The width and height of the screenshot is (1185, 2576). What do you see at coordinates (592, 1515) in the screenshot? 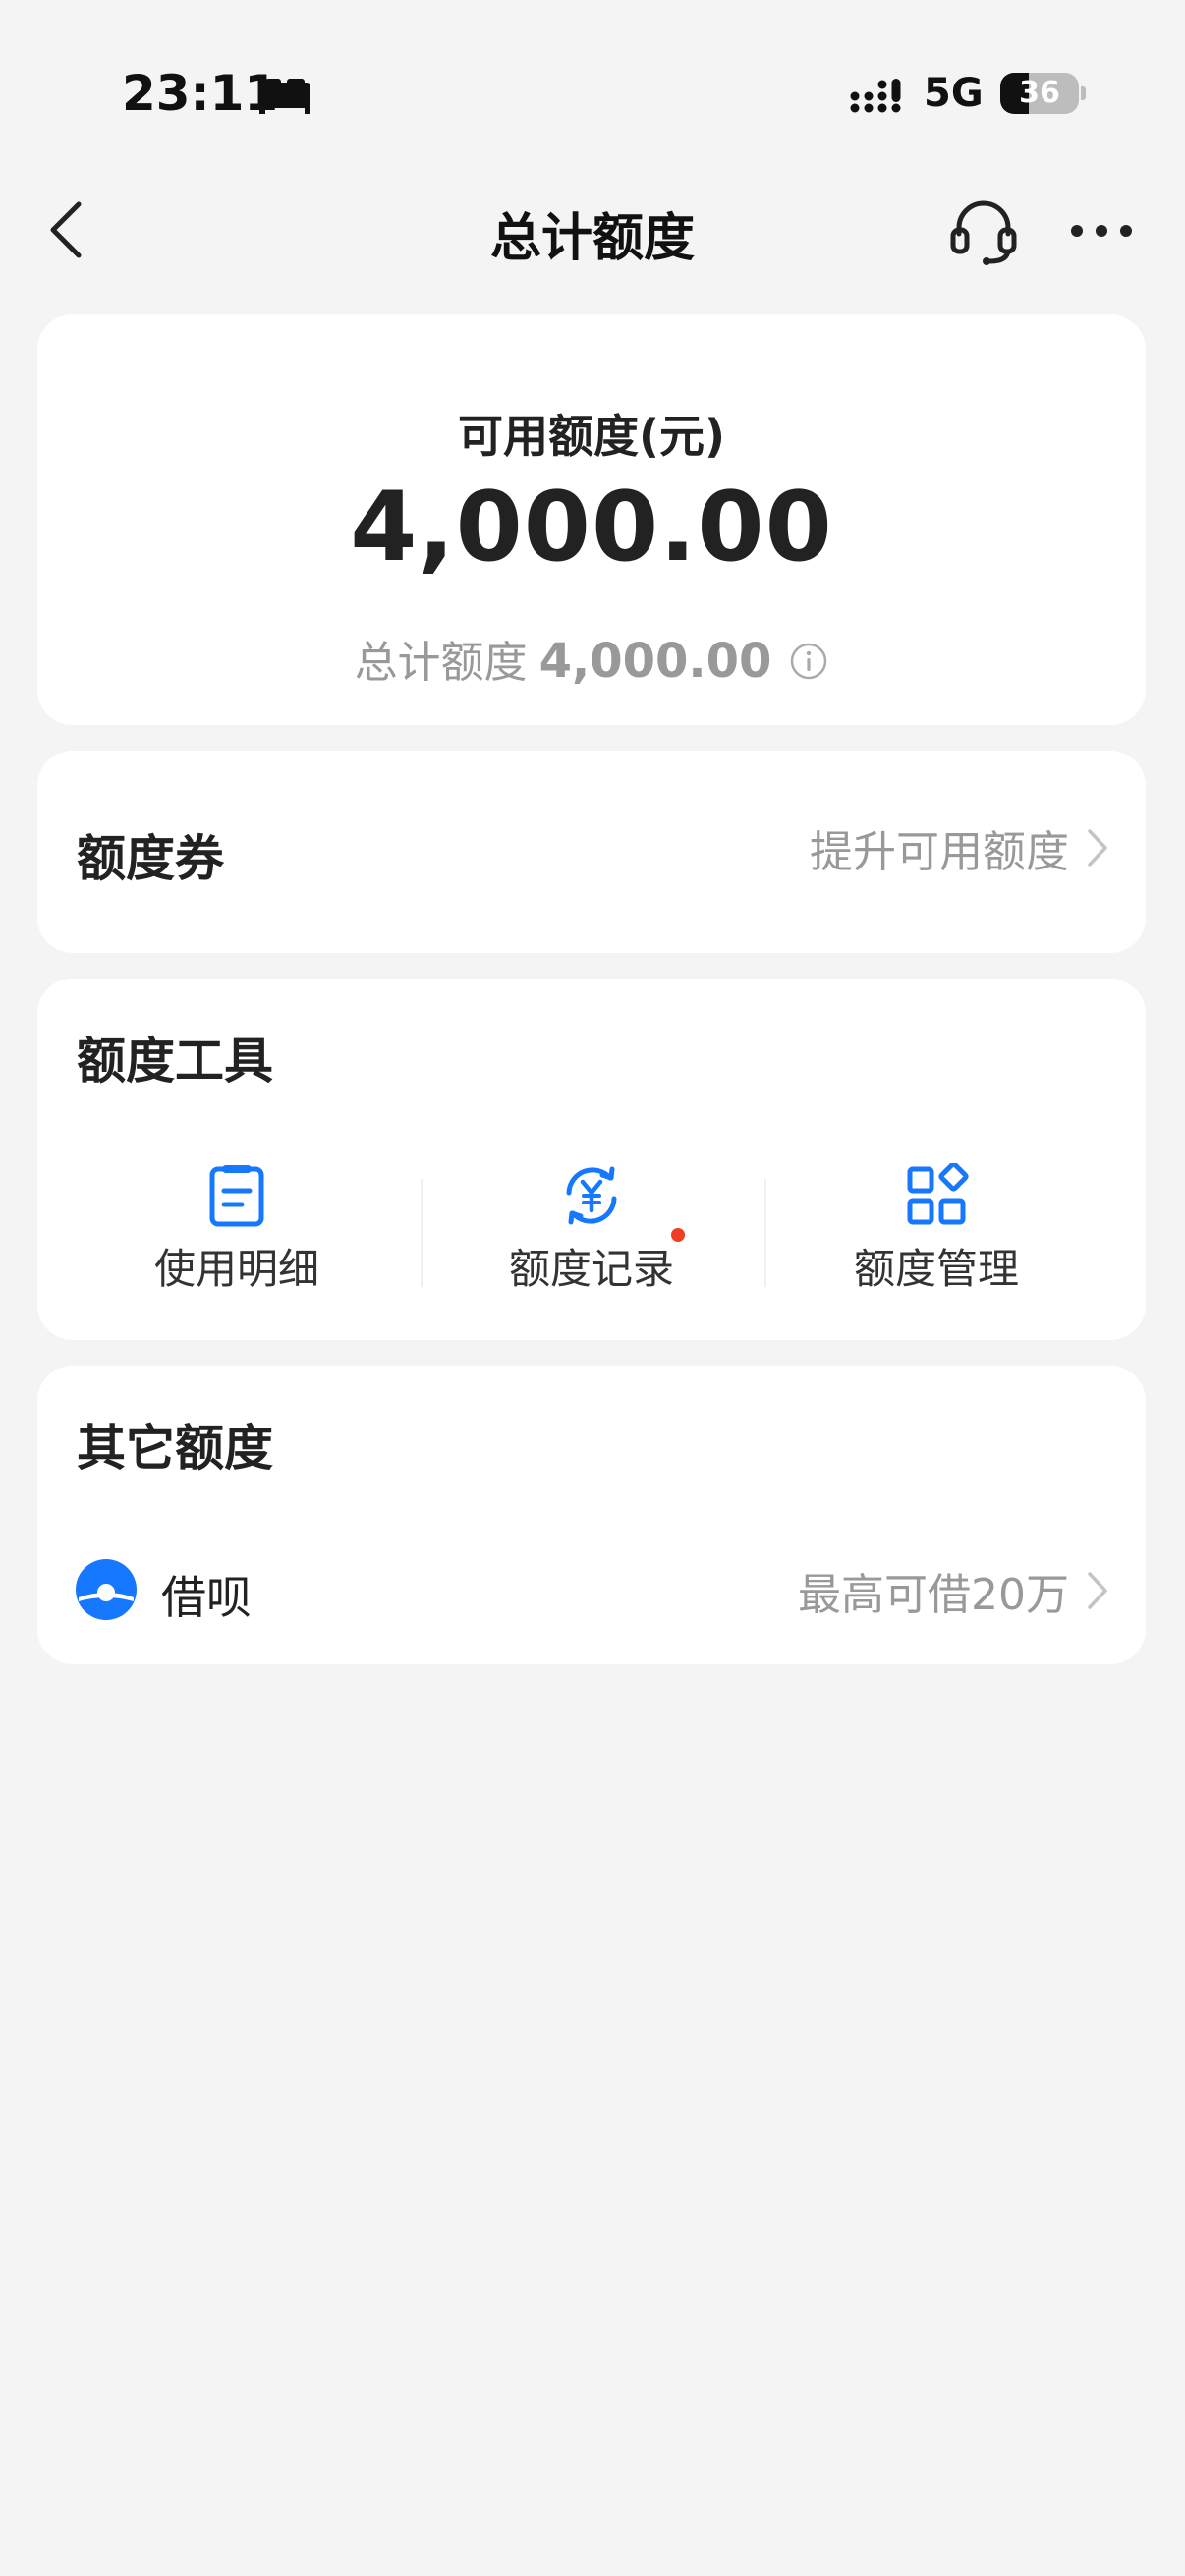
I see `other-credits-card: 其它额度 借呗 最高可借20万` at bounding box center [592, 1515].